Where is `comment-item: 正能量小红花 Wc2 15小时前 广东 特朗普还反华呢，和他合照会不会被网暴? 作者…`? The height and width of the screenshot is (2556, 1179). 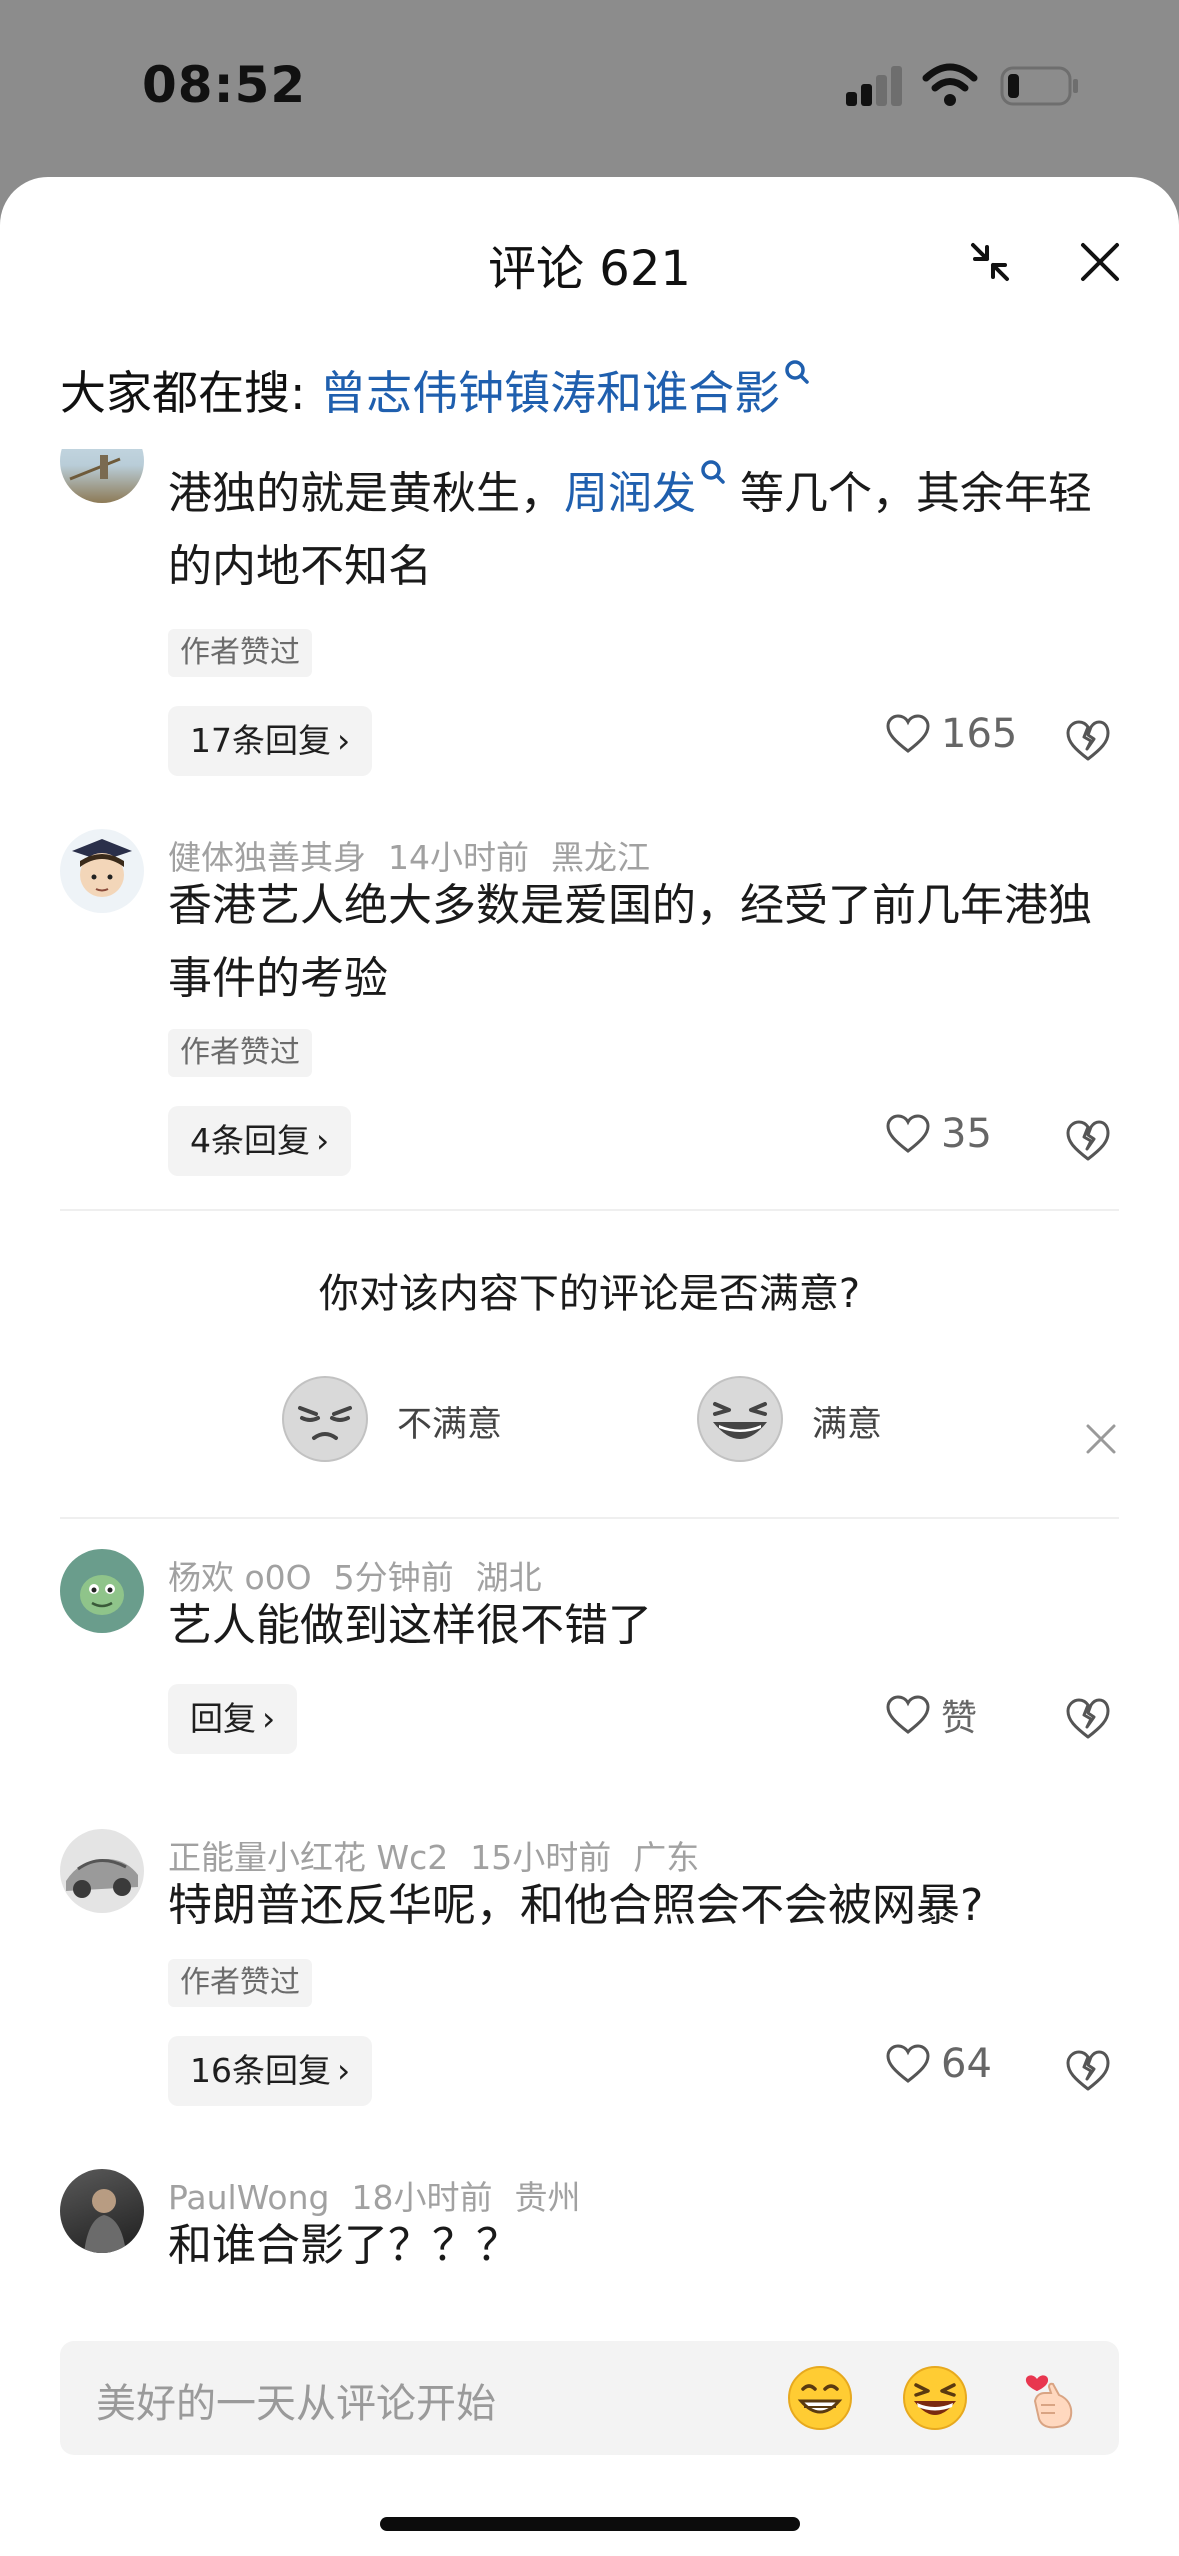 comment-item: 正能量小红花 Wc2 15小时前 广东 特朗普还反华呢，和他合照会不会被网暴? 作者… is located at coordinates (589, 1979).